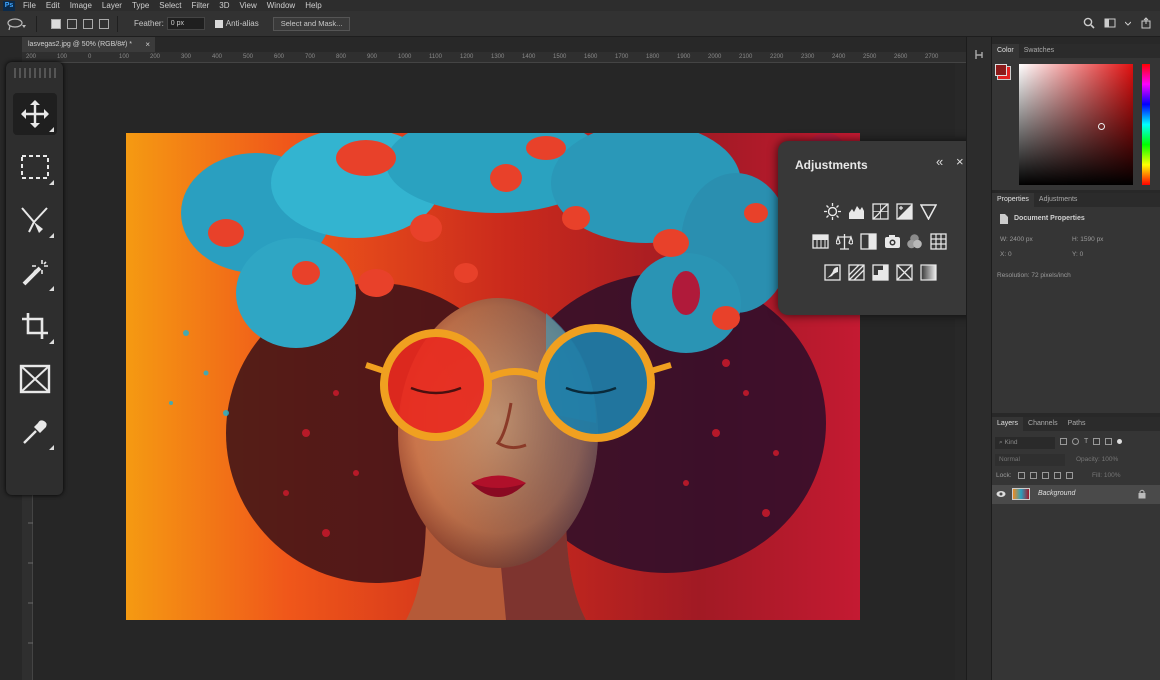 The width and height of the screenshot is (1160, 680). What do you see at coordinates (1045, 475) in the screenshot?
I see `lock-position-icon` at bounding box center [1045, 475].